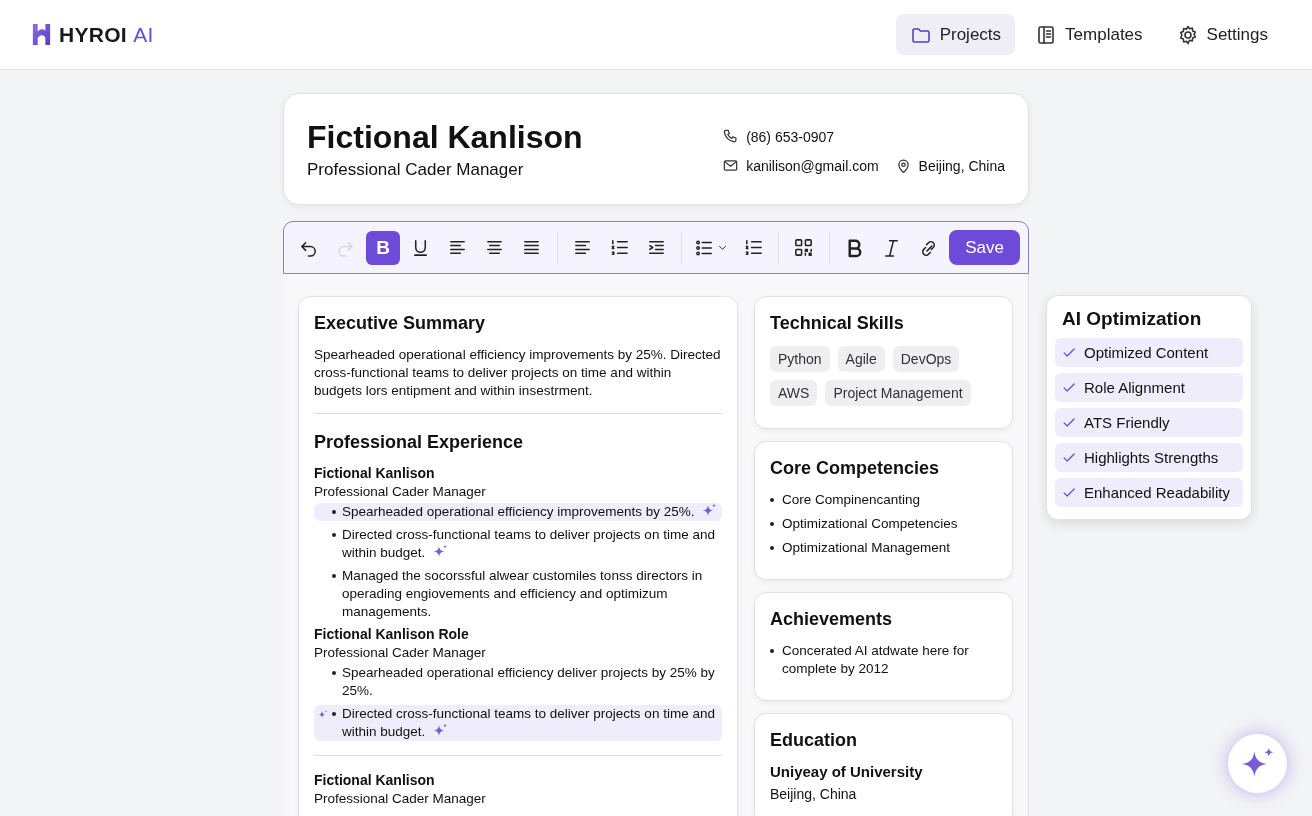 The height and width of the screenshot is (816, 1312). Describe the element at coordinates (832, 619) in the screenshot. I see `section-heading: Achievements` at that location.